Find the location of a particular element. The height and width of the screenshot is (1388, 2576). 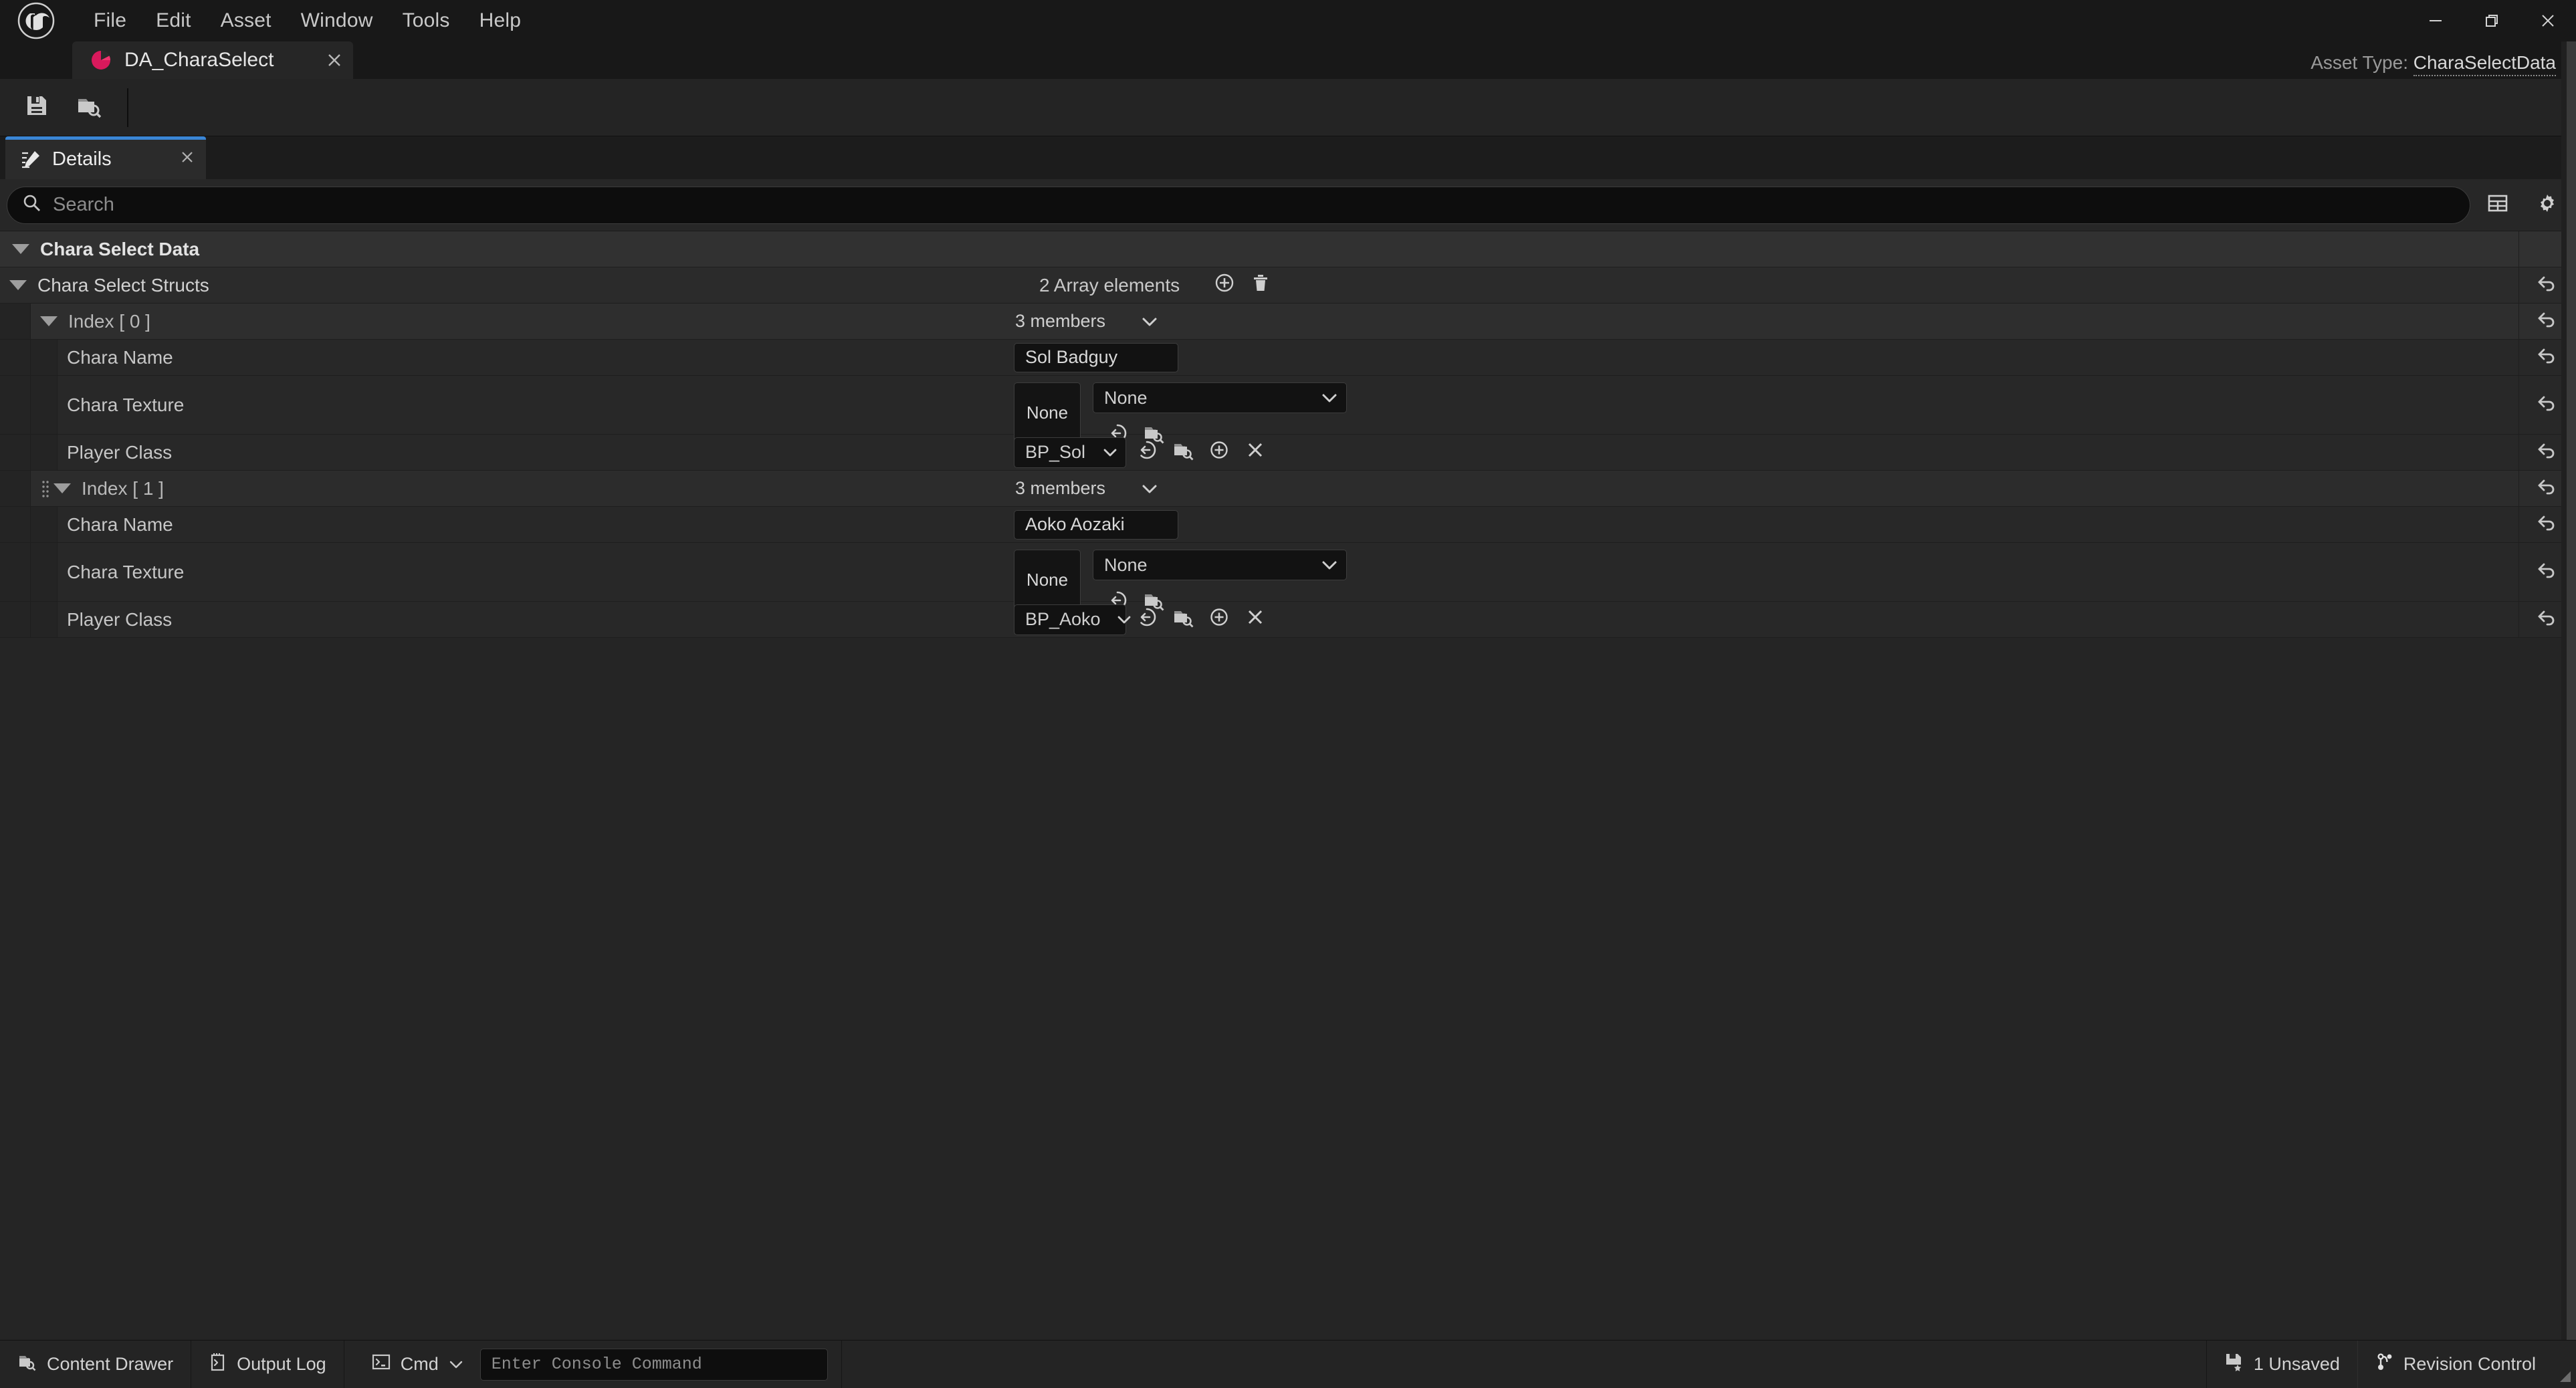

search-input is located at coordinates (1254, 205).